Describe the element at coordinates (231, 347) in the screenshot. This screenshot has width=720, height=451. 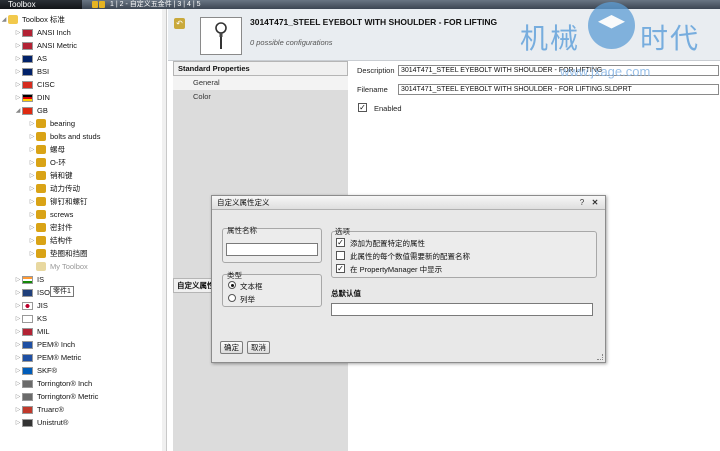
I see `ok-button: 确定` at that location.